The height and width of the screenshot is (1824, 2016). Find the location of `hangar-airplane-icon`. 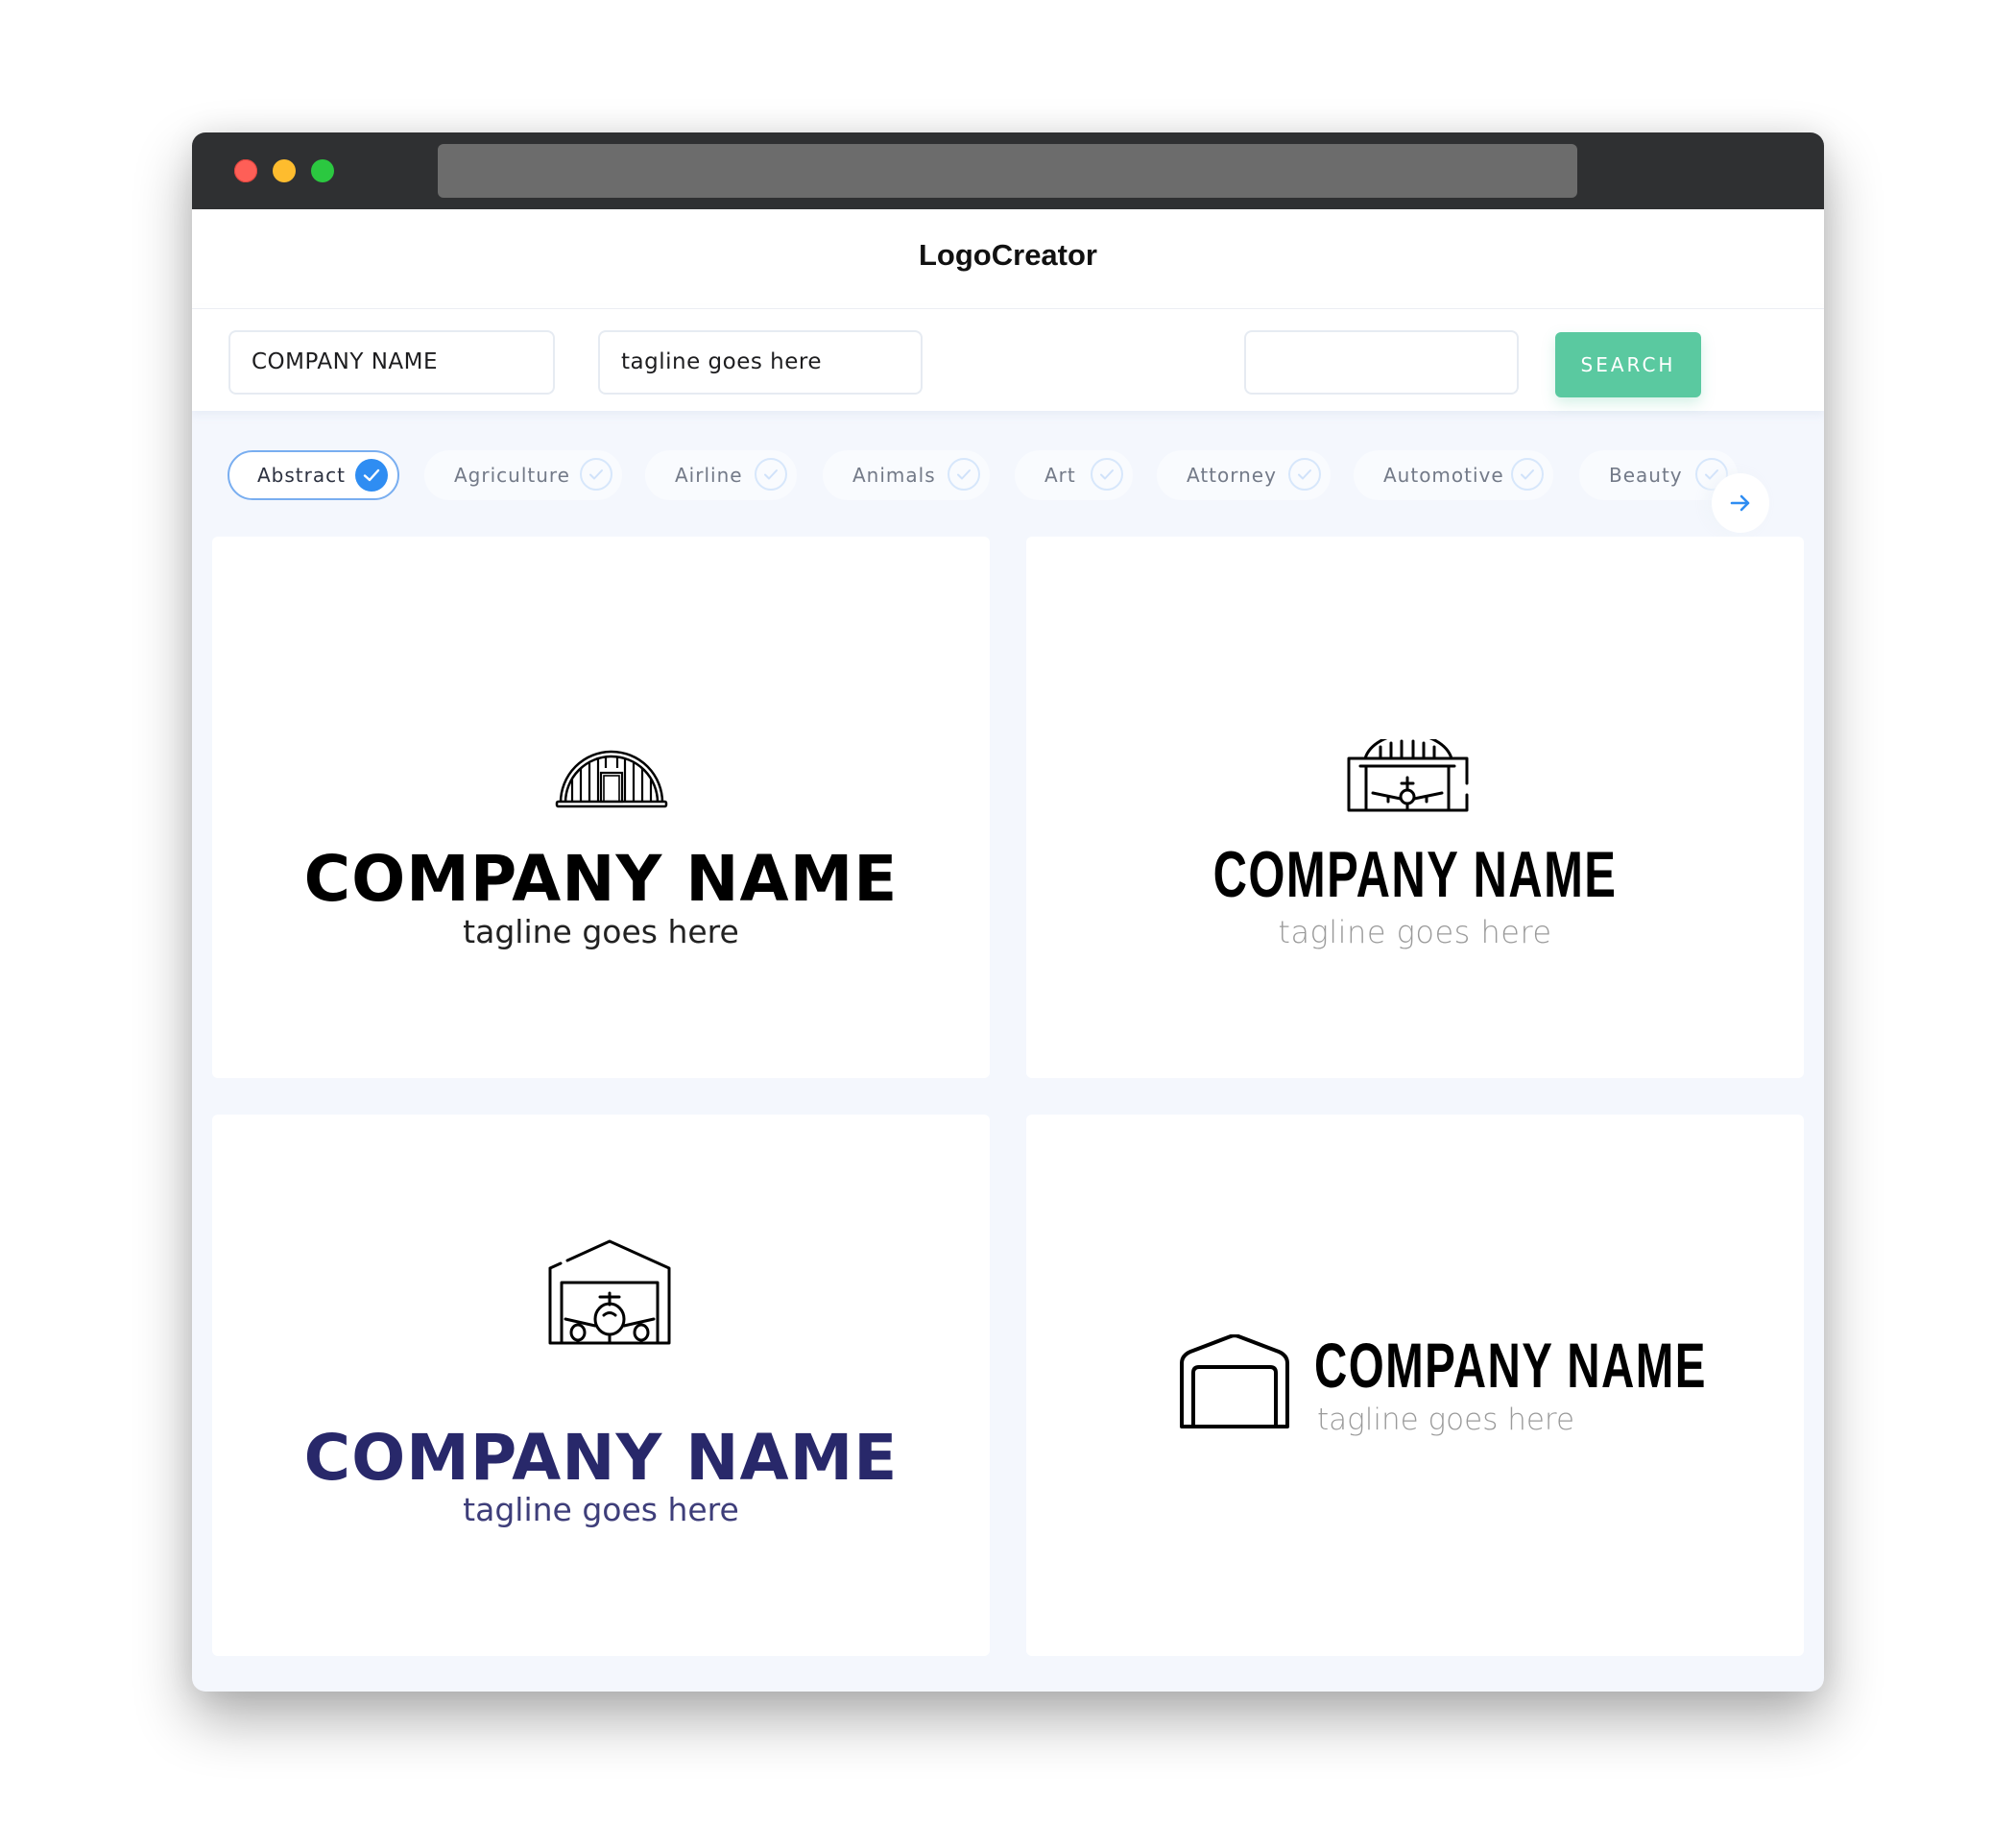

hangar-airplane-icon is located at coordinates (1408, 776).